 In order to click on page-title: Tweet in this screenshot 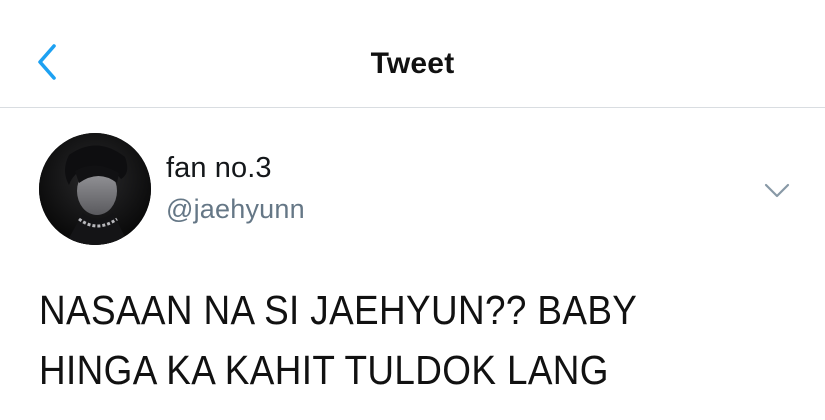, I will do `click(412, 63)`.